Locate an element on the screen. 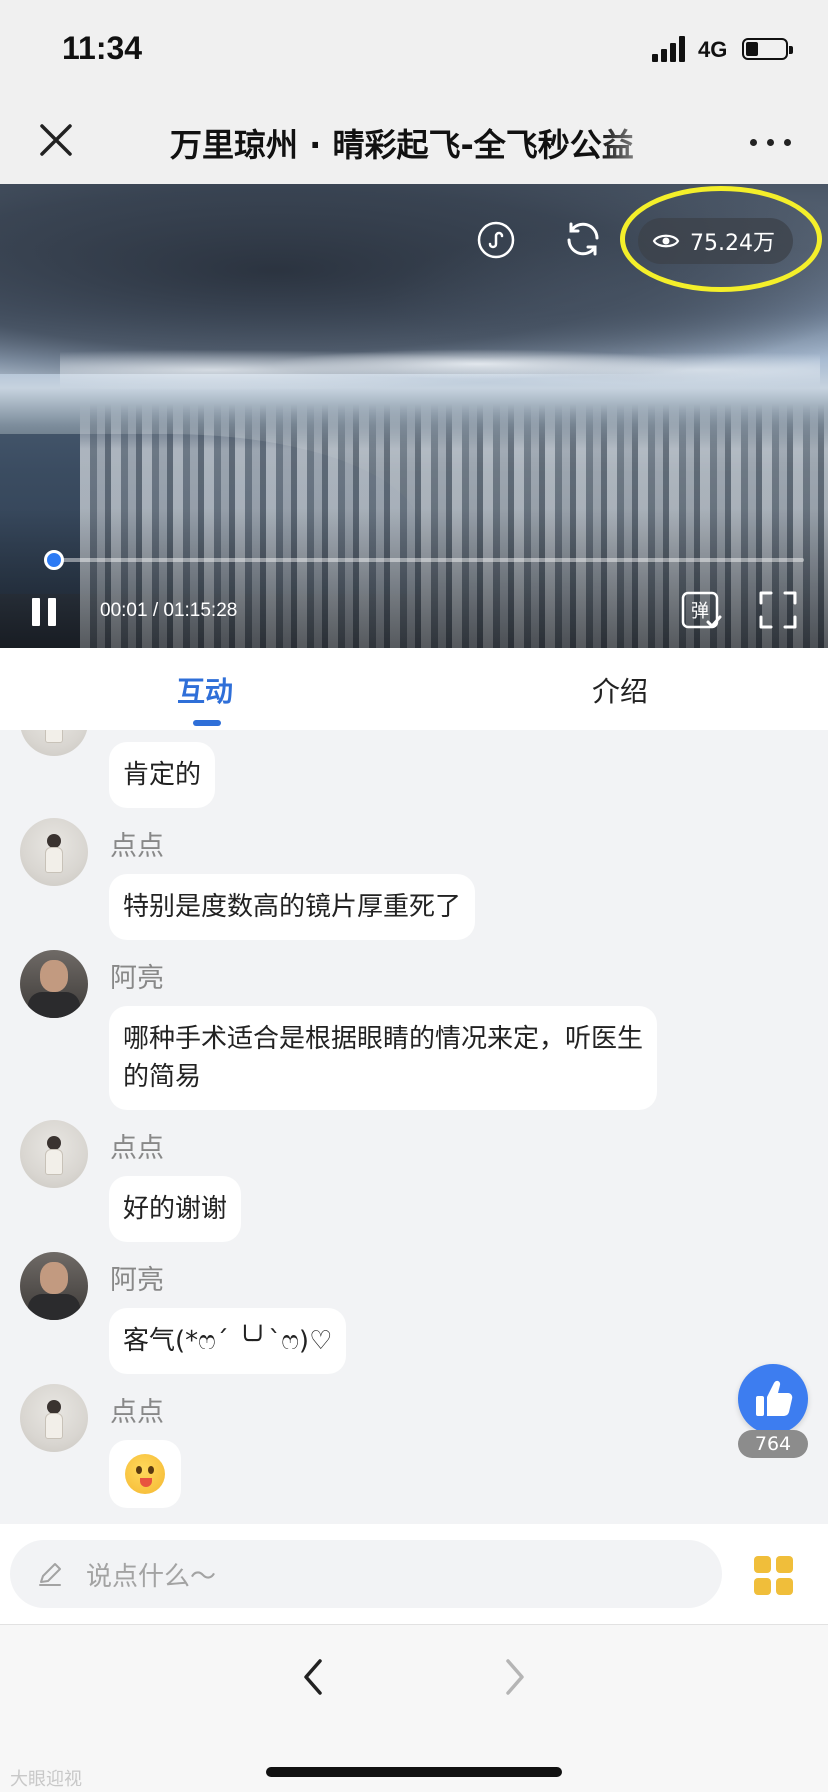 The width and height of the screenshot is (828, 1792). fullscreen-icon is located at coordinates (778, 610).